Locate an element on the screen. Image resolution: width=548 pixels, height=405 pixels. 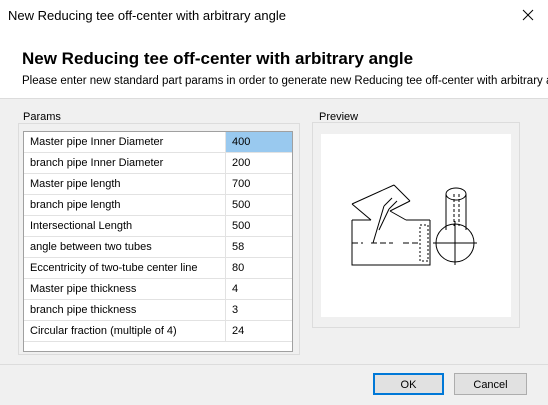
param-value: 80 is located at coordinates (259, 268).